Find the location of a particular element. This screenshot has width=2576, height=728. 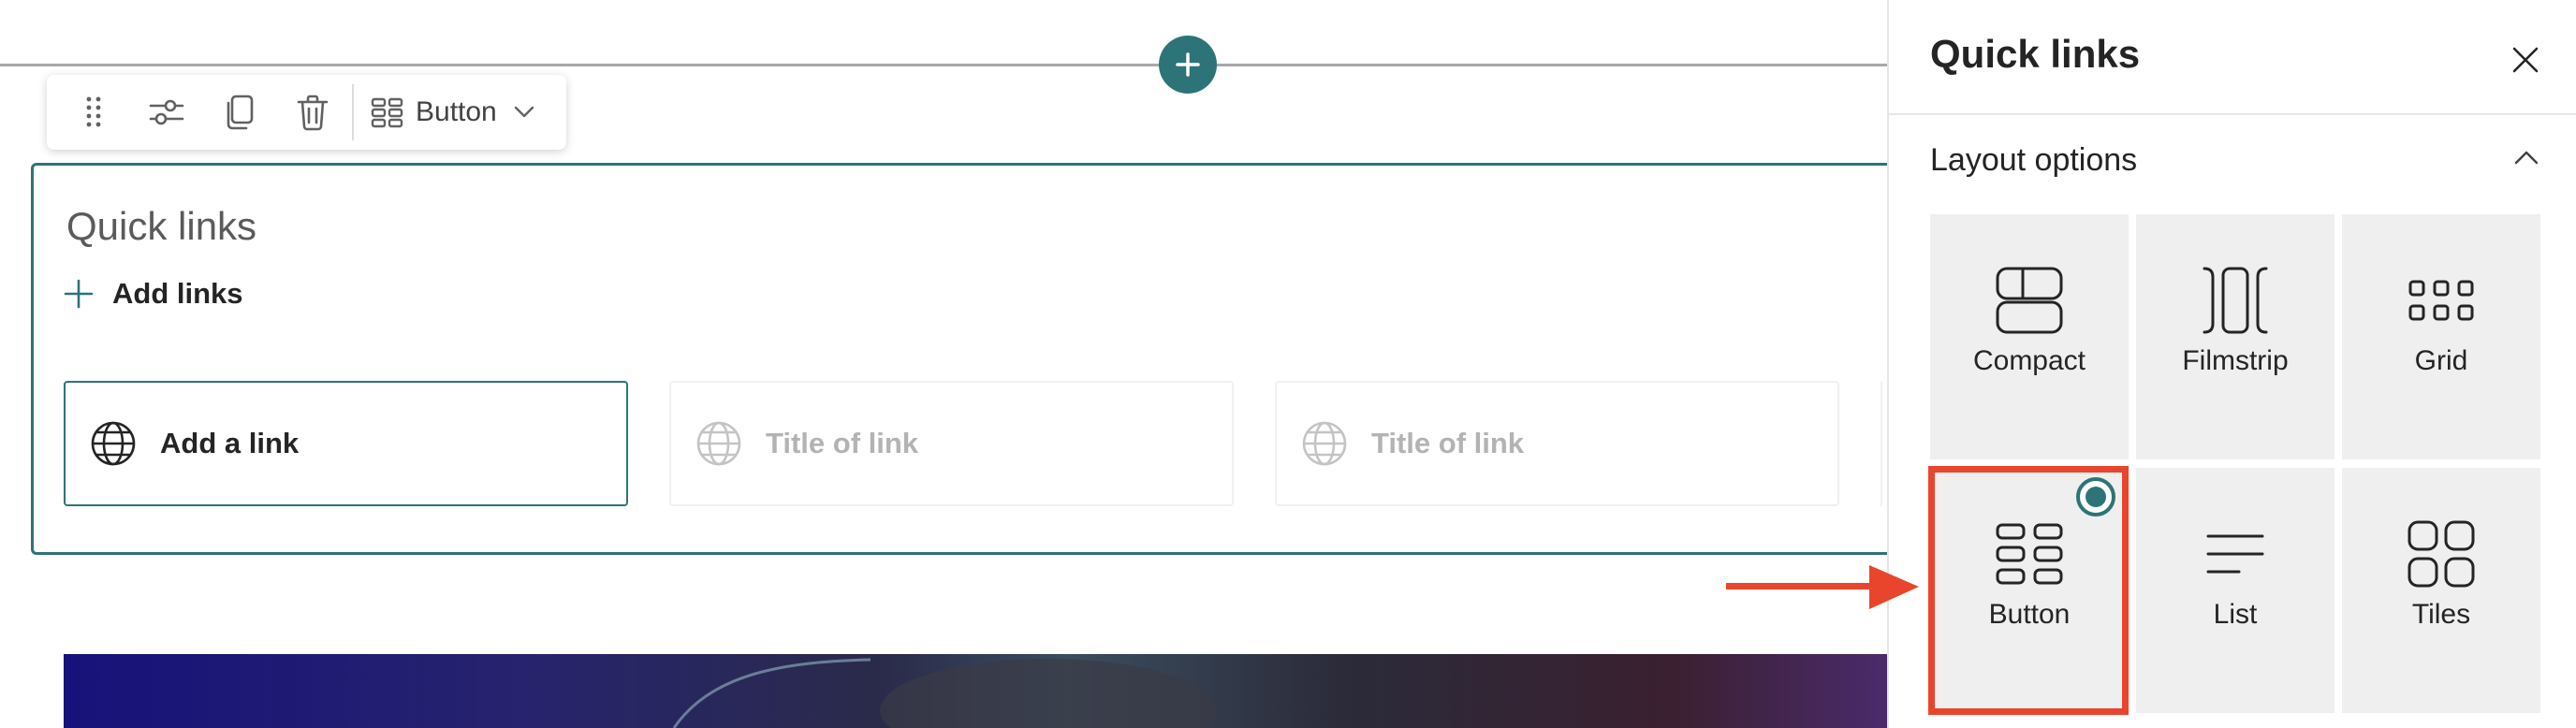

grid-layout-icon is located at coordinates (2441, 300).